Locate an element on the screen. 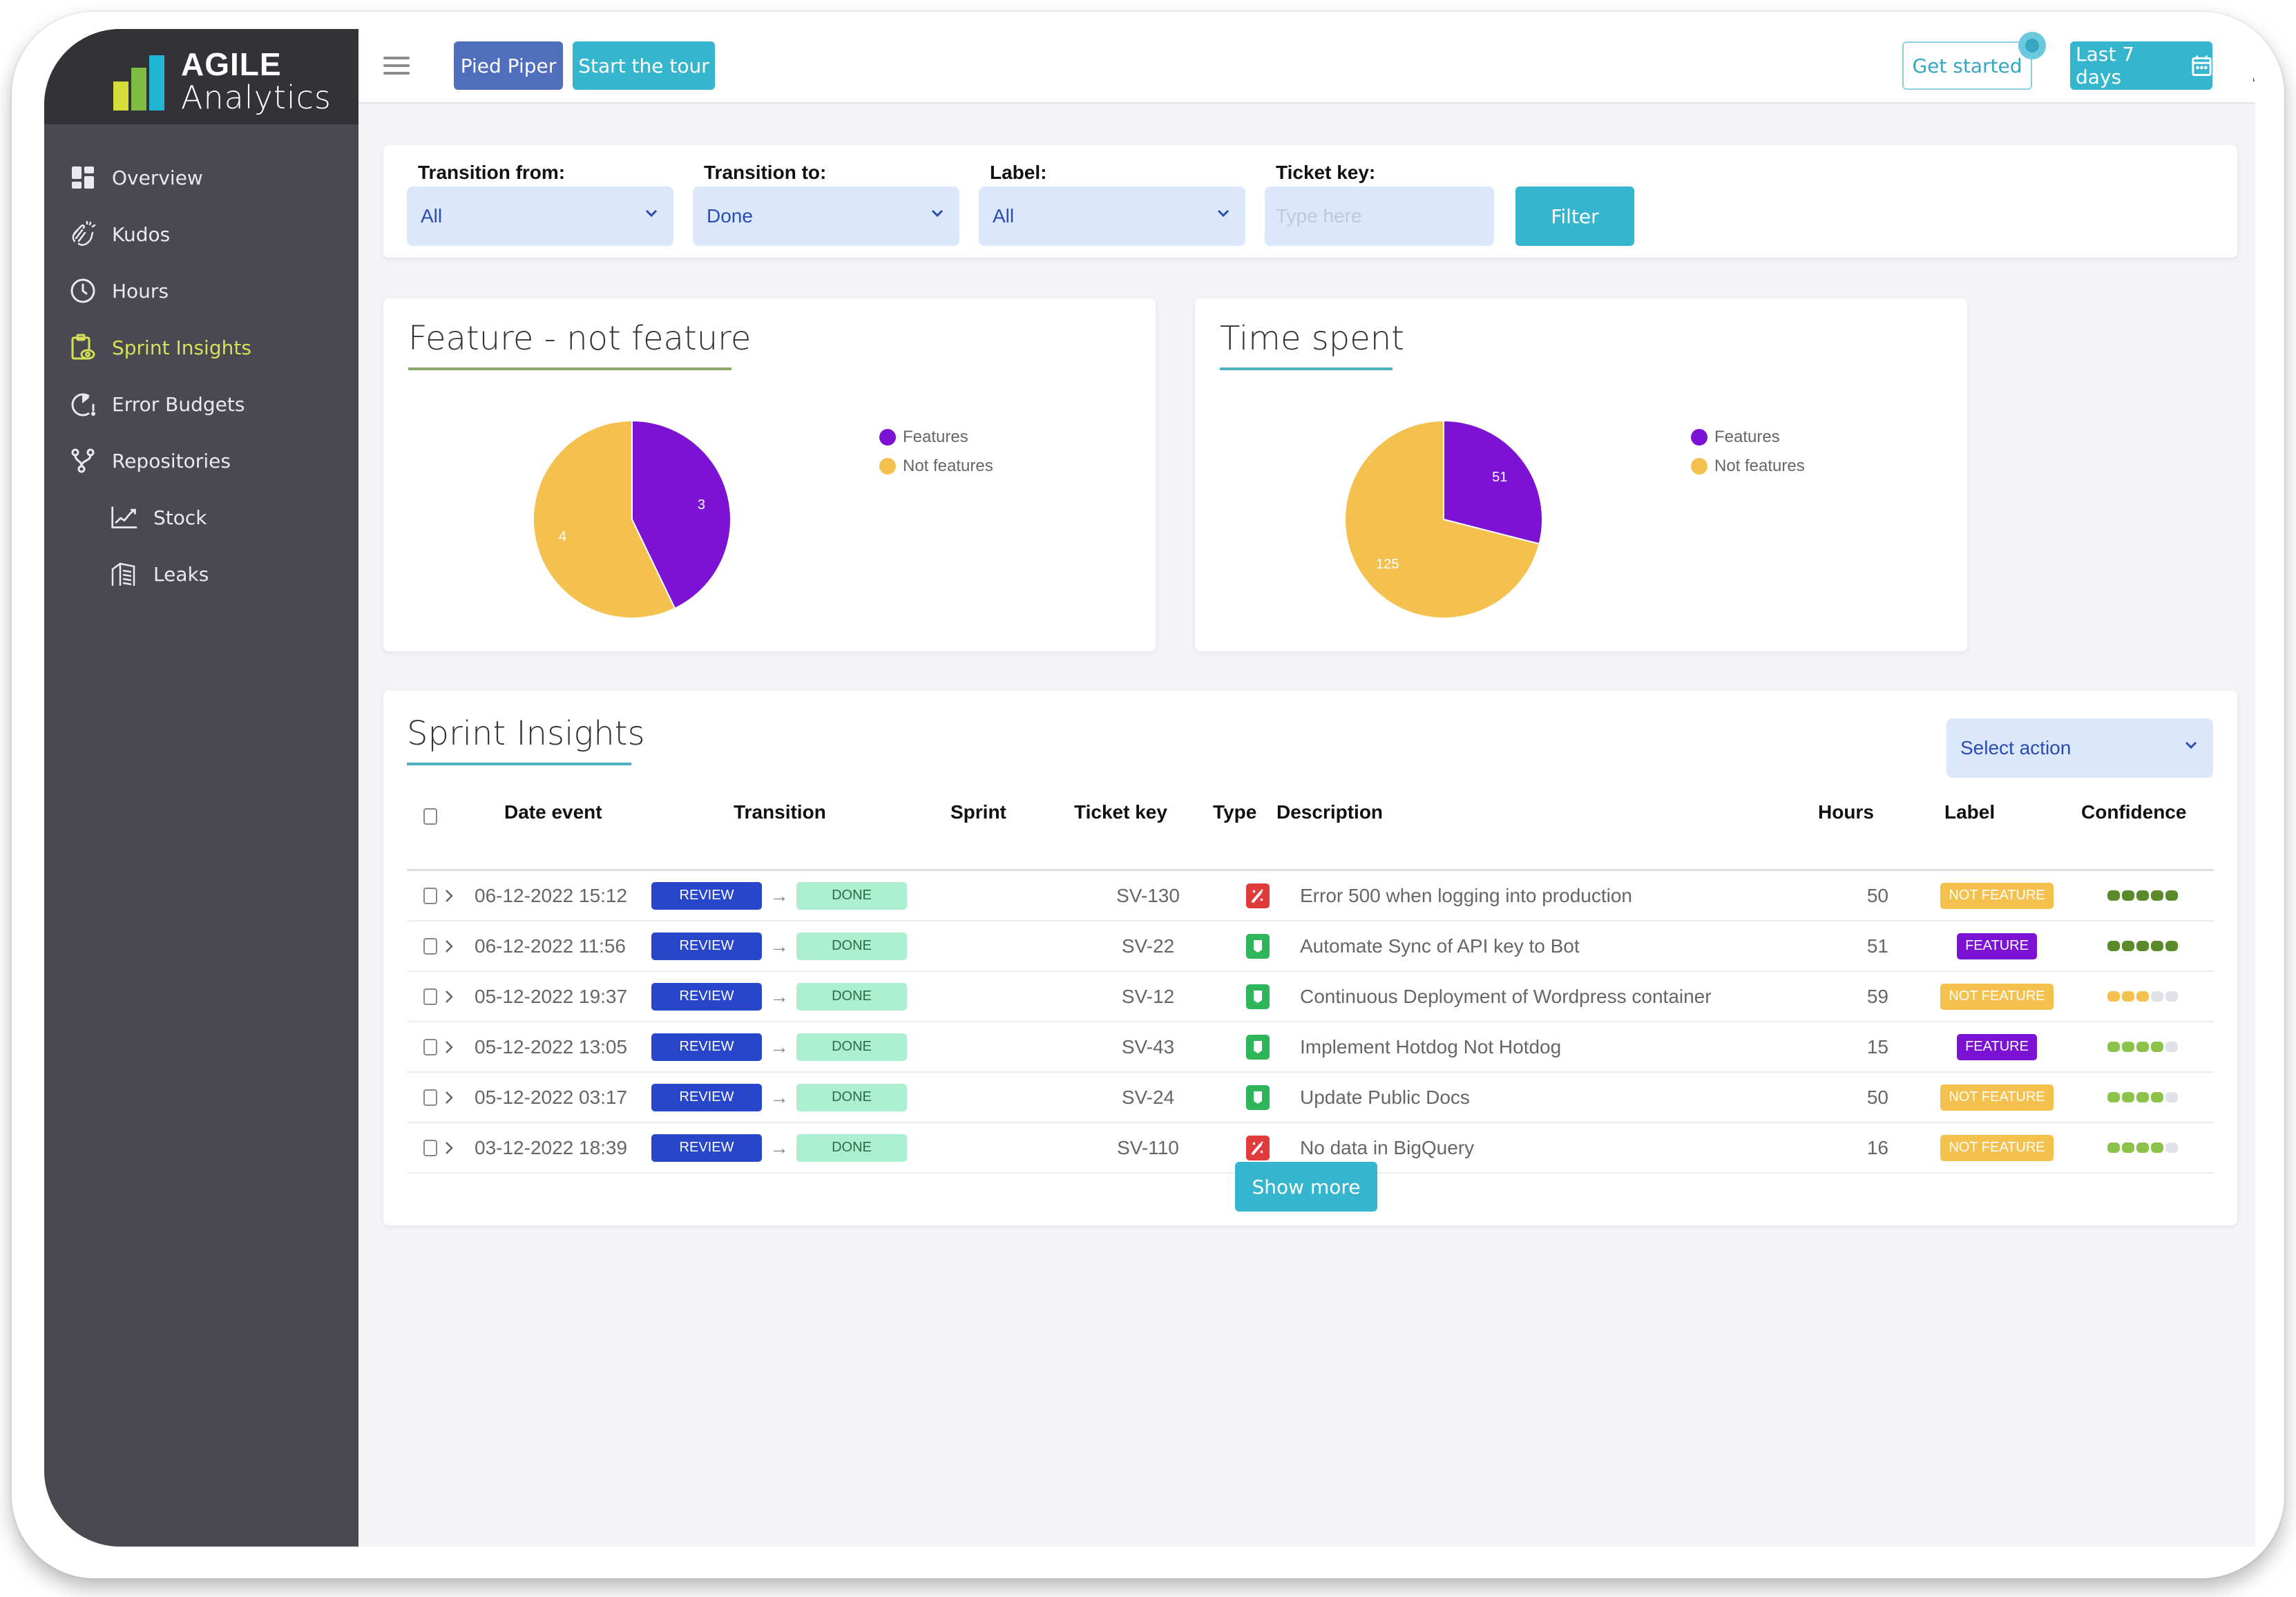 The height and width of the screenshot is (1597, 2296). filter-button: Filter is located at coordinates (1574, 216).